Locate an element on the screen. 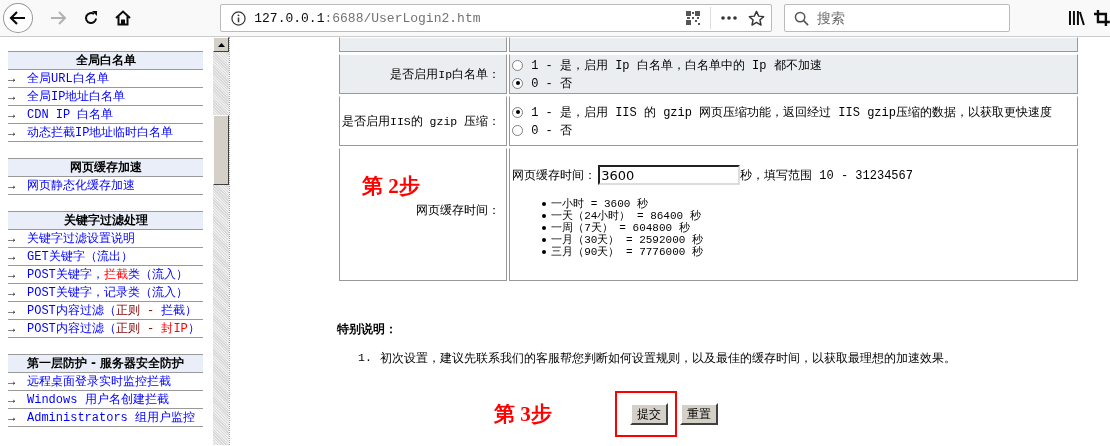 This screenshot has height=446, width=1110. nav-link: 动态拦截IP地址临时白名单 is located at coordinates (100, 132).